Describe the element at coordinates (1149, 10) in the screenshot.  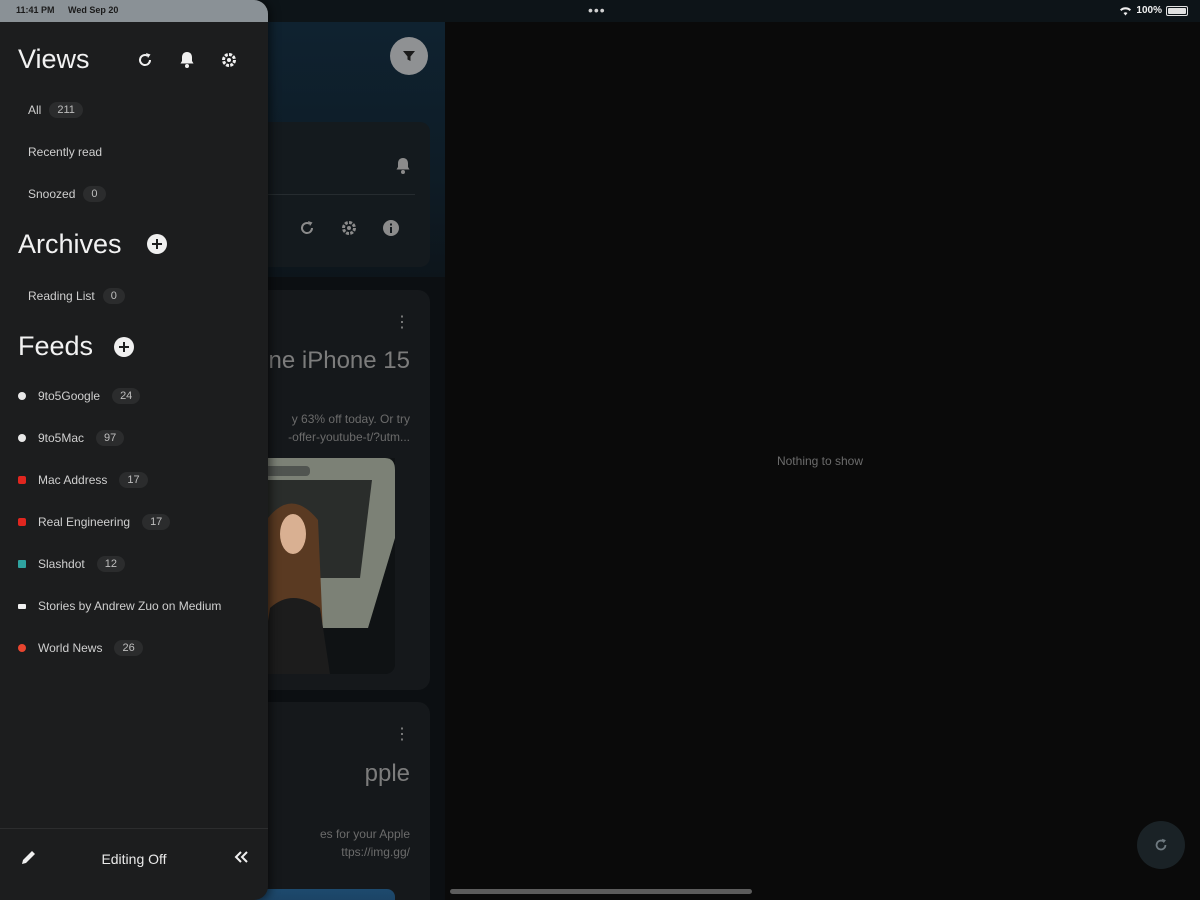
I see `battery-percent: 100%` at that location.